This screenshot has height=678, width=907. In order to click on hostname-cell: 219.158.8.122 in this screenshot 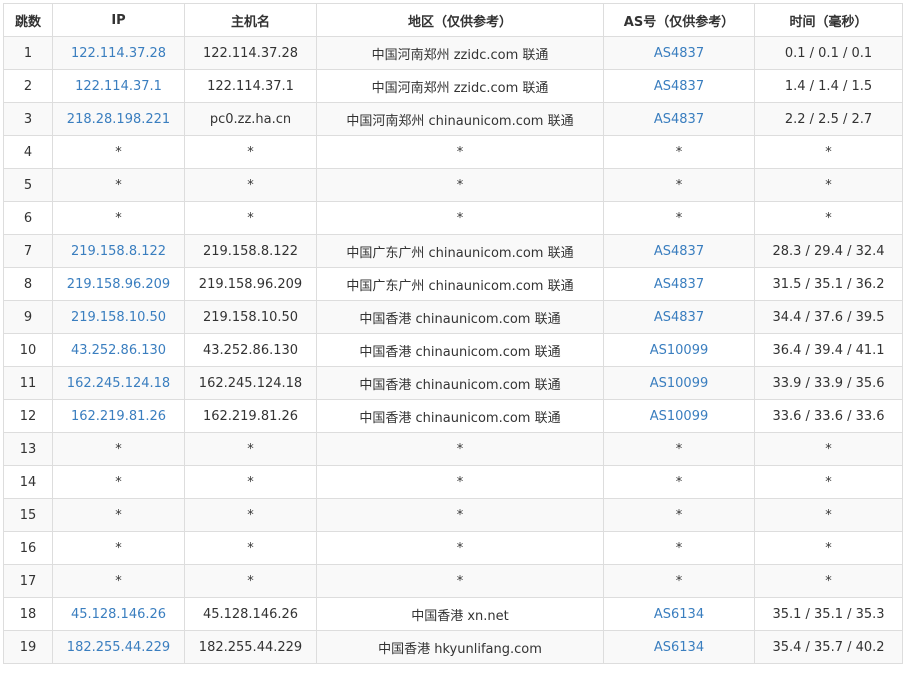, I will do `click(250, 251)`.